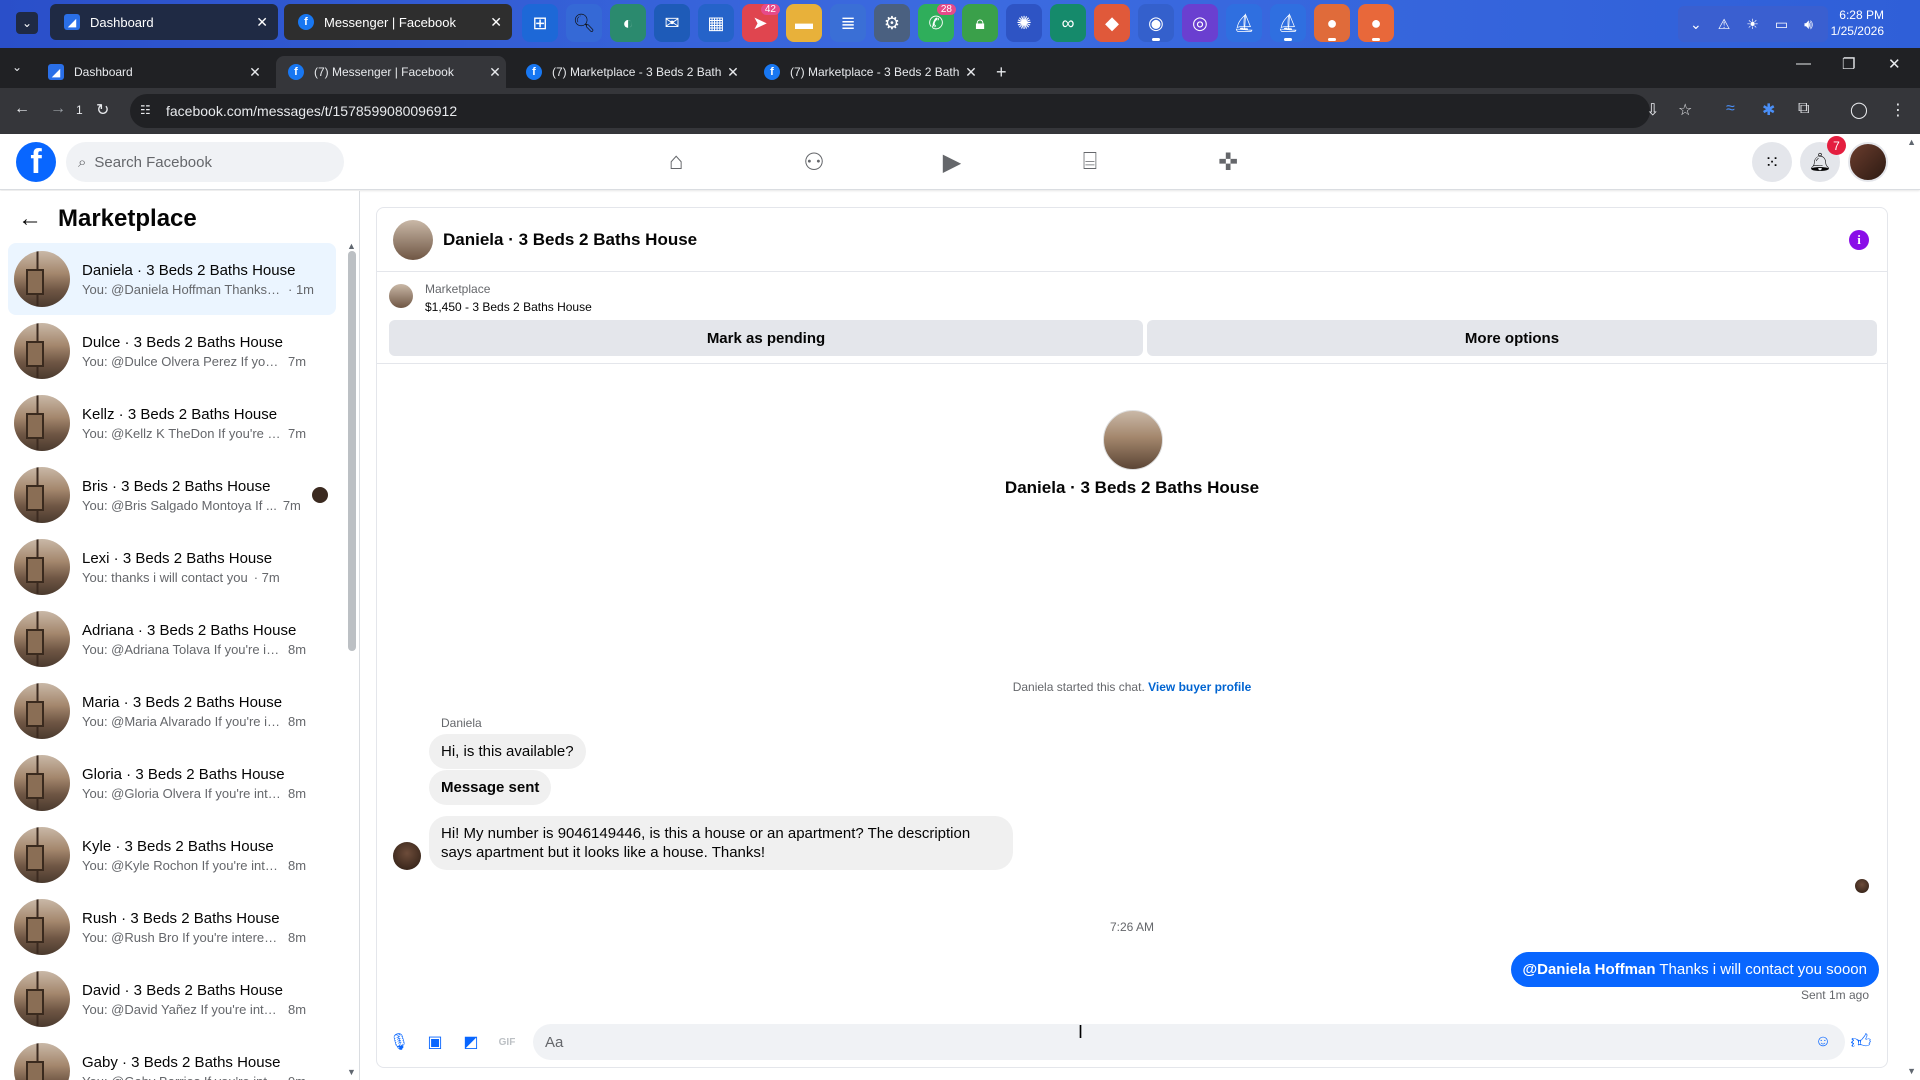  What do you see at coordinates (148, 111) in the screenshot?
I see `site-info-icon: ☷` at bounding box center [148, 111].